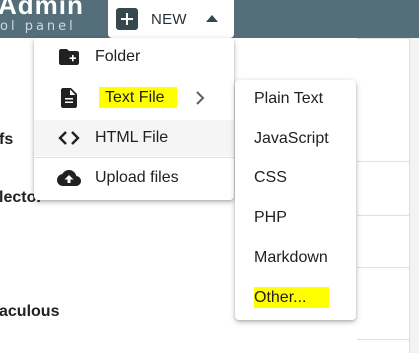 The height and width of the screenshot is (353, 419). I want to click on menu-item-upload-files: Upload files, so click(134, 178).